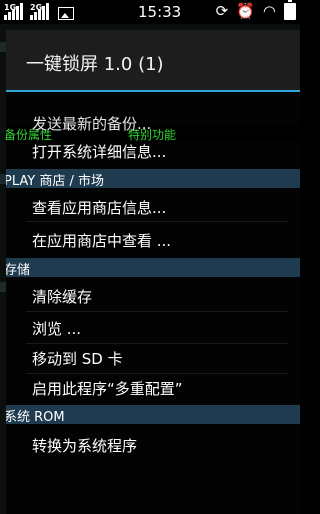 Image resolution: width=320 pixels, height=514 pixels. I want to click on menu-item-multi-config: 启用此程序“多重配置”, so click(107, 388).